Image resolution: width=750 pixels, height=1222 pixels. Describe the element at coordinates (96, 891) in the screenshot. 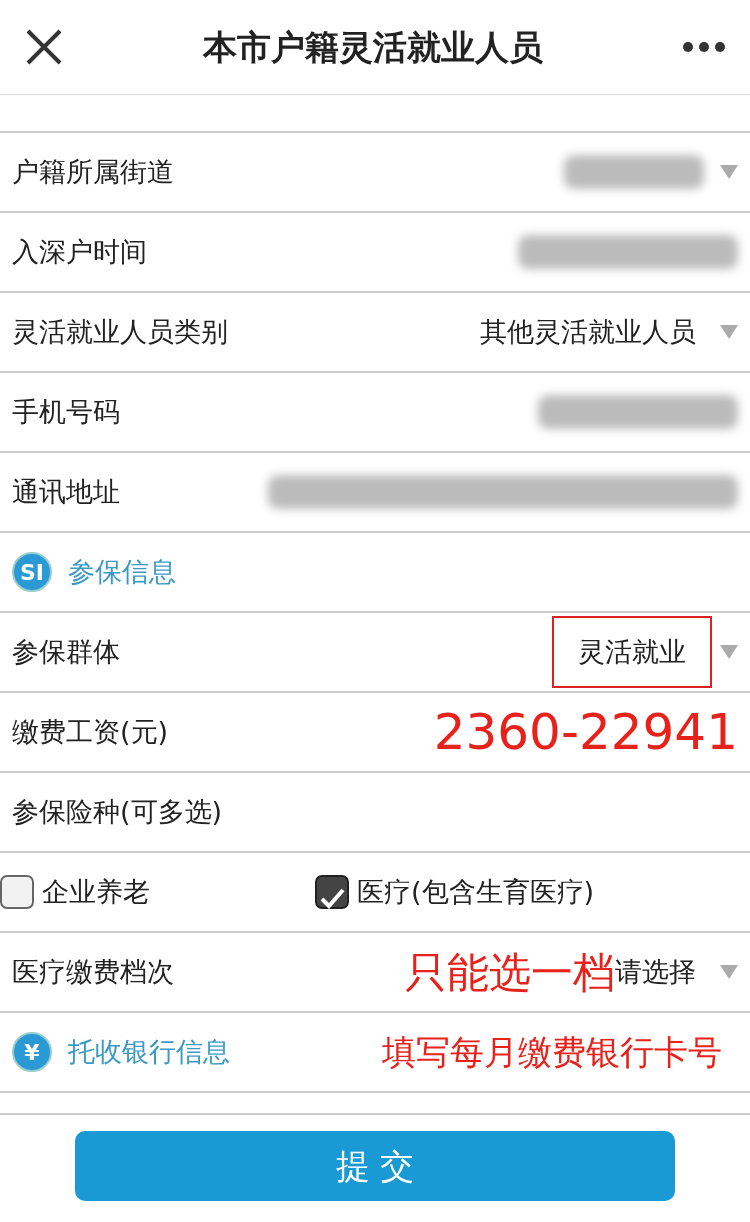

I see `checkbox-label: 企业养老` at that location.